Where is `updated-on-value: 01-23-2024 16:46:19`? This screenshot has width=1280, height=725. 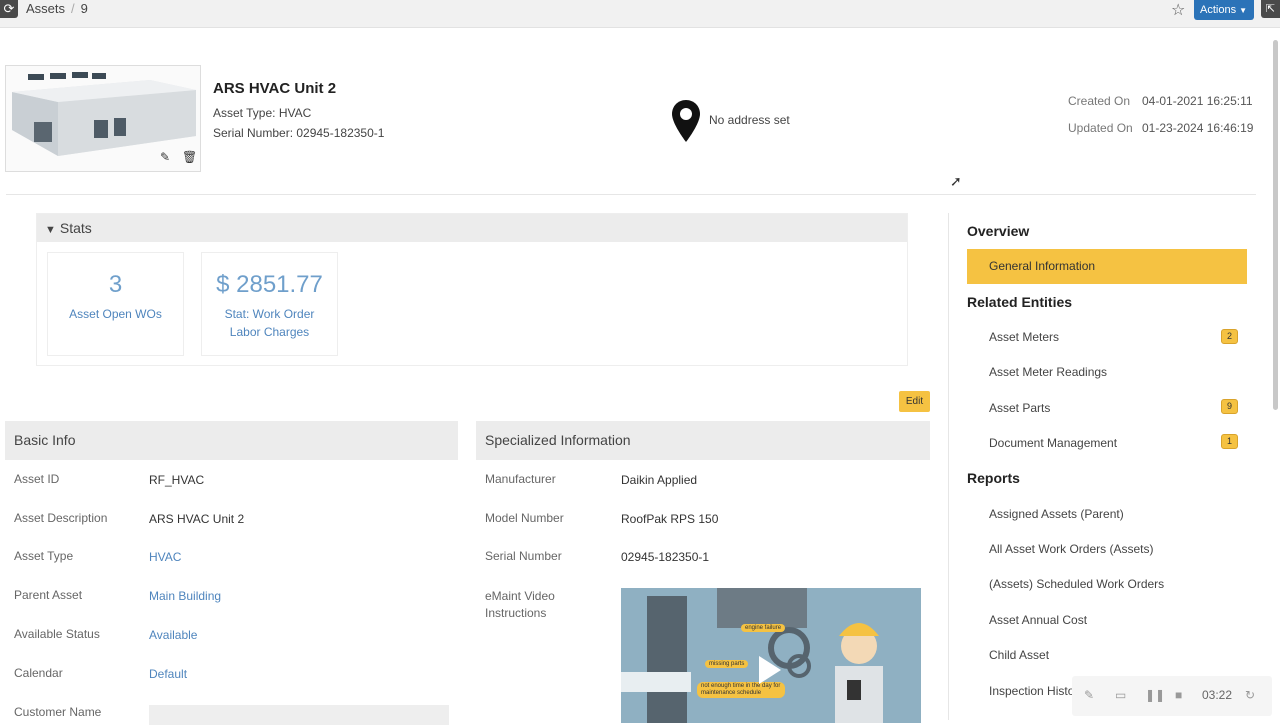 updated-on-value: 01-23-2024 16:46:19 is located at coordinates (1198, 128).